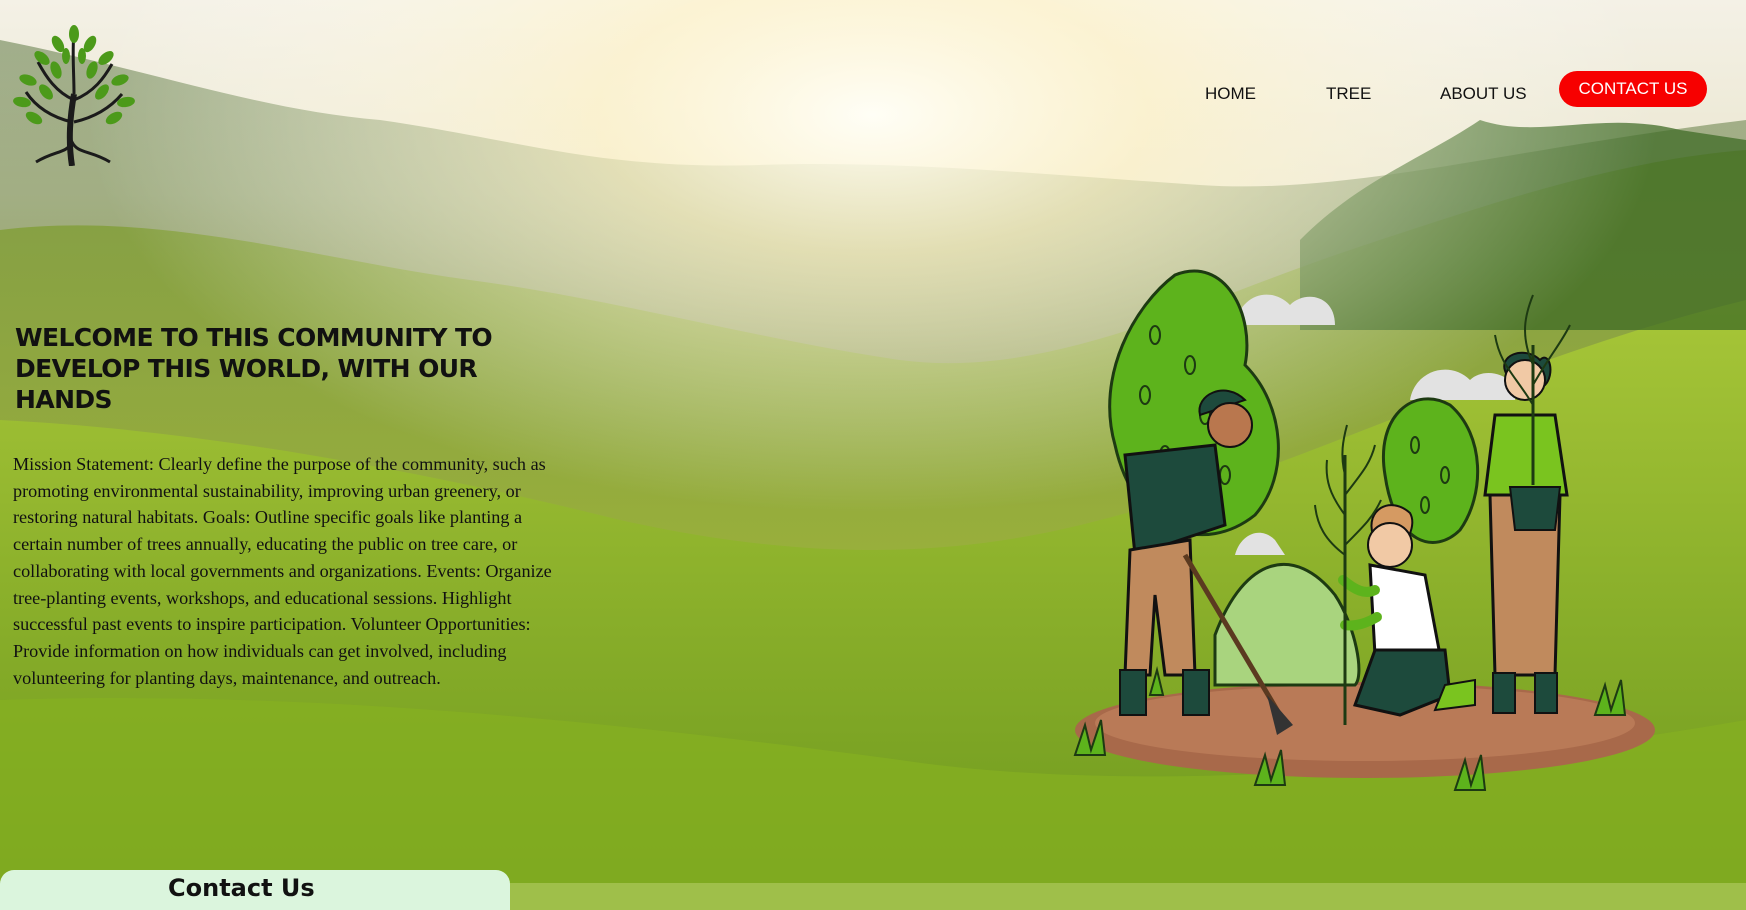 The width and height of the screenshot is (1746, 910). I want to click on contact-us-button: CONTACT US, so click(1633, 89).